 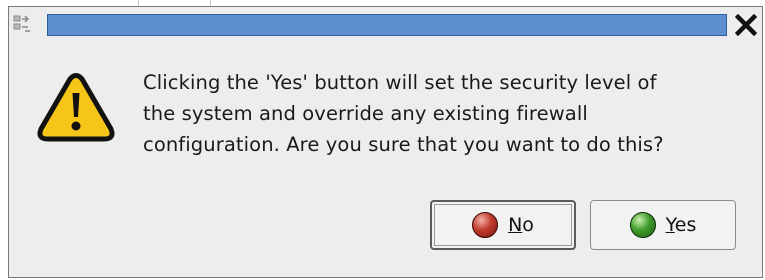 I want to click on green-ball-icon, so click(x=642, y=225).